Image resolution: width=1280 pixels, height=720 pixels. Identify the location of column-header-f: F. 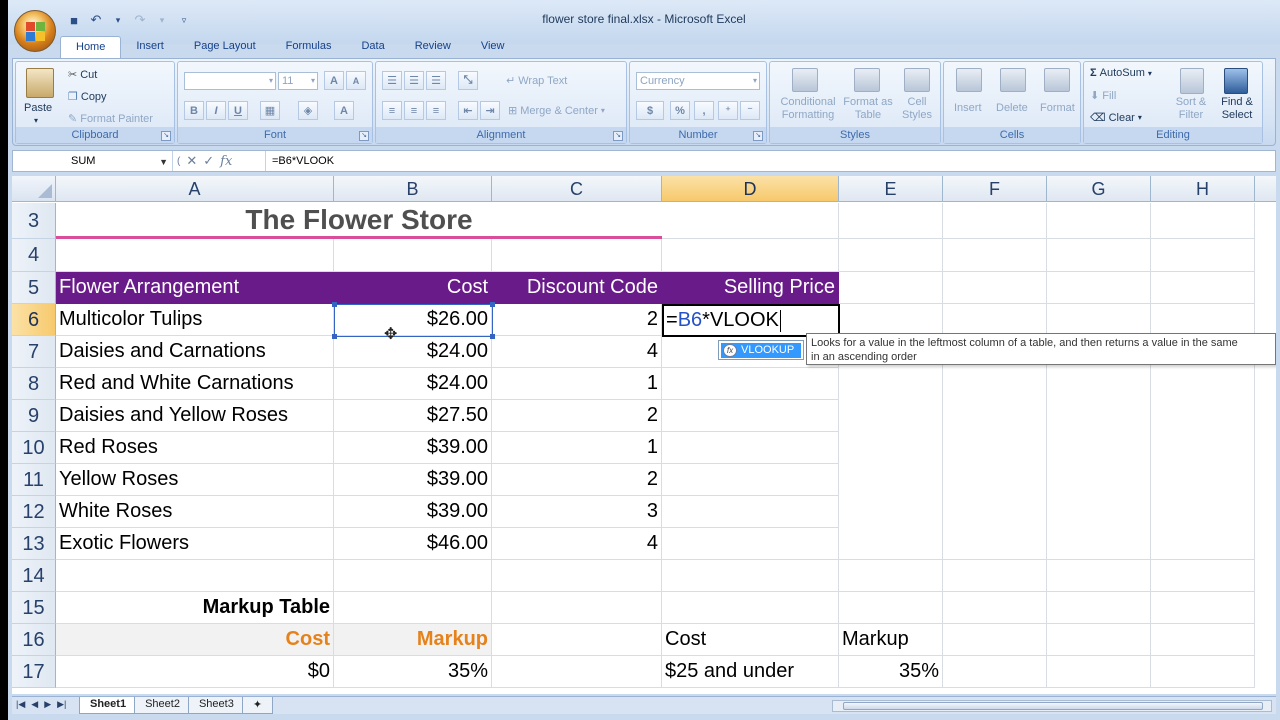
(995, 189).